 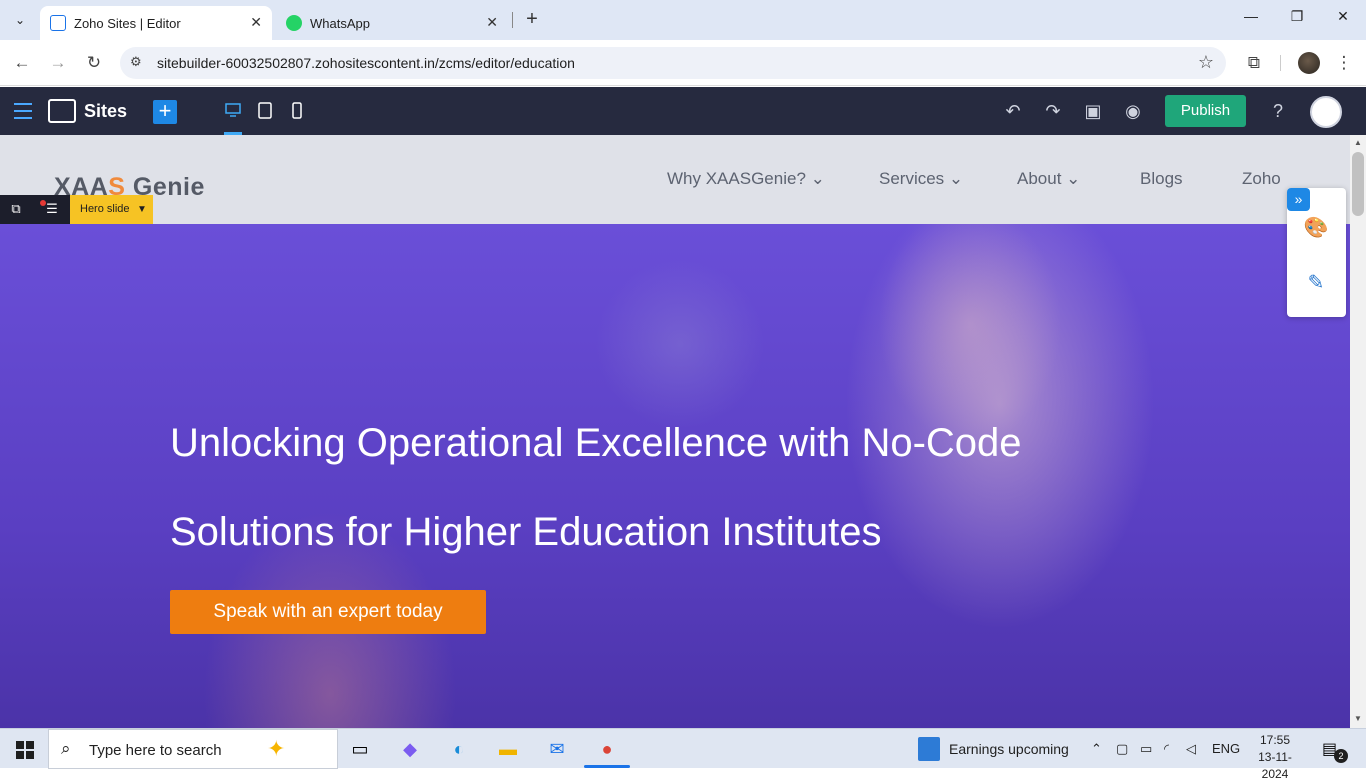 I want to click on sparkle-icon: ✦, so click(x=276, y=748).